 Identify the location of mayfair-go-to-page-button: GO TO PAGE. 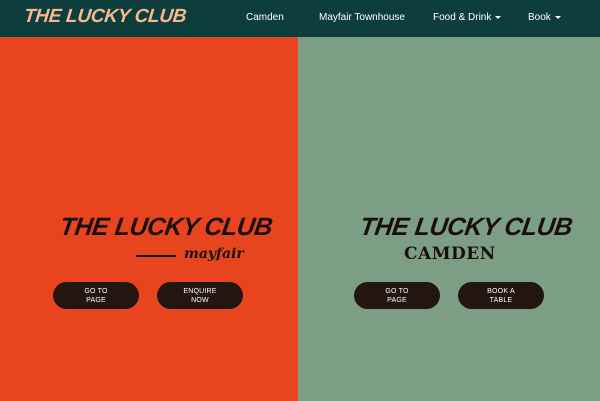
(96, 295).